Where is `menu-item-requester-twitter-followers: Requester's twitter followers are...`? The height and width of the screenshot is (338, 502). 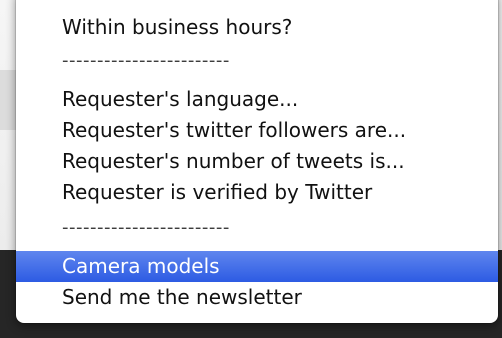 menu-item-requester-twitter-followers: Requester's twitter followers are... is located at coordinates (257, 130).